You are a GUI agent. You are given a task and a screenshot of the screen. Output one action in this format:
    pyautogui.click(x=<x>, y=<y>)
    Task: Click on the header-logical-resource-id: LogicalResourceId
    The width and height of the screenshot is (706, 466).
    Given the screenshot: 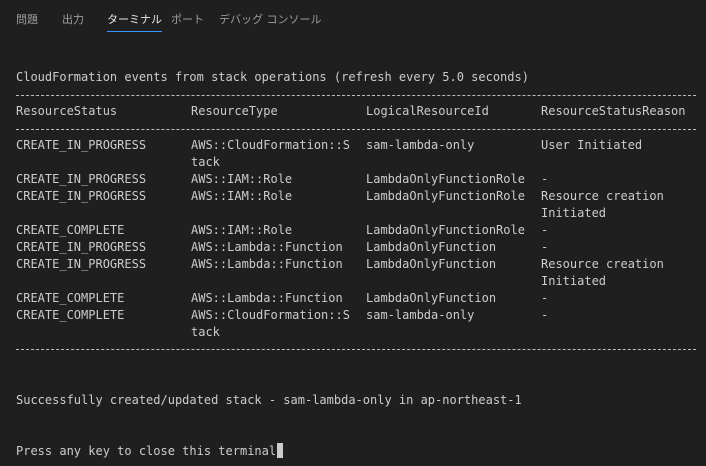 What is the action you would take?
    pyautogui.click(x=427, y=111)
    